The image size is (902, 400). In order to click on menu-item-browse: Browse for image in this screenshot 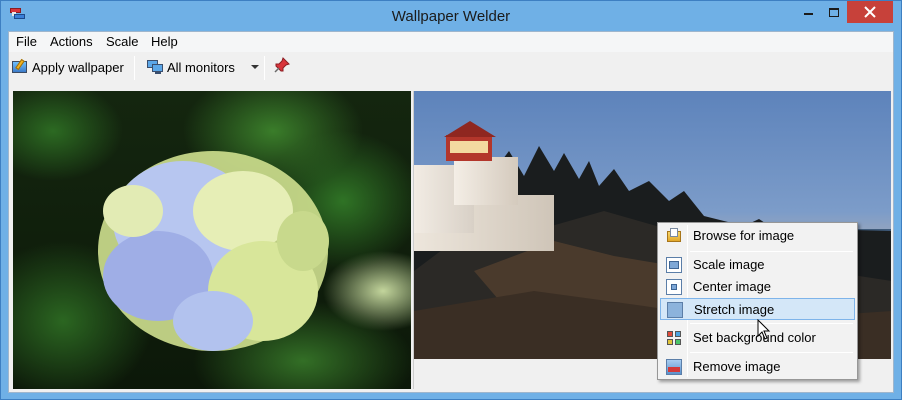, I will do `click(757, 236)`.